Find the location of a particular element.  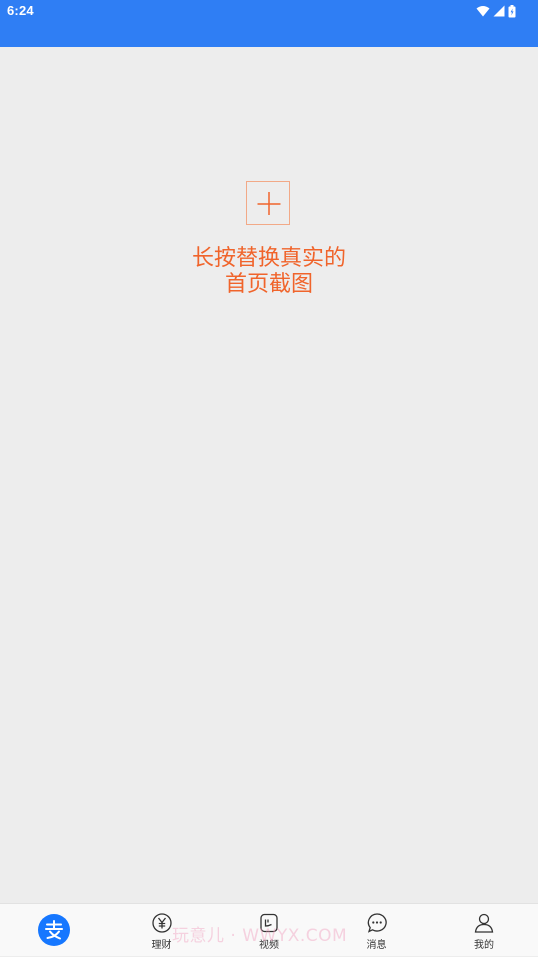

person-icon is located at coordinates (484, 925).